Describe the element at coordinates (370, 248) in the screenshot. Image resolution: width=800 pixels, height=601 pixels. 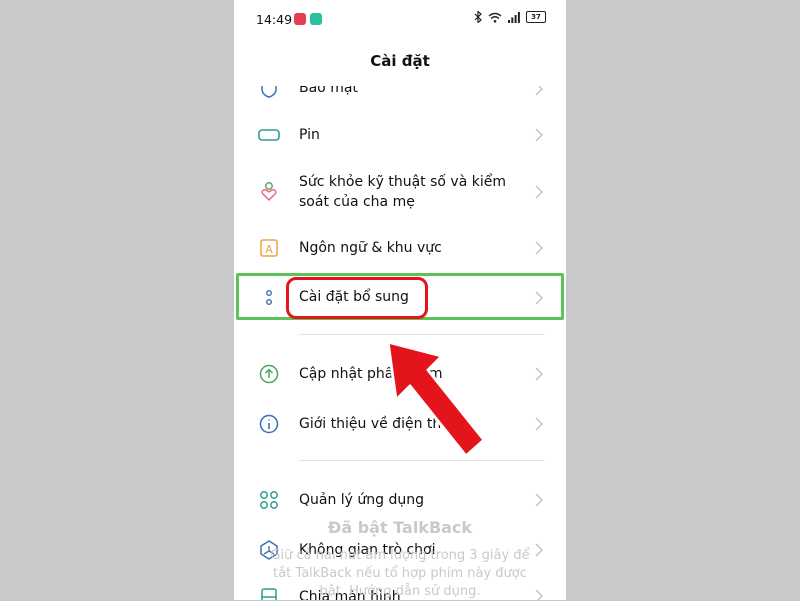
I see `settings-item-label: Ngôn ngữ & khu vực` at that location.